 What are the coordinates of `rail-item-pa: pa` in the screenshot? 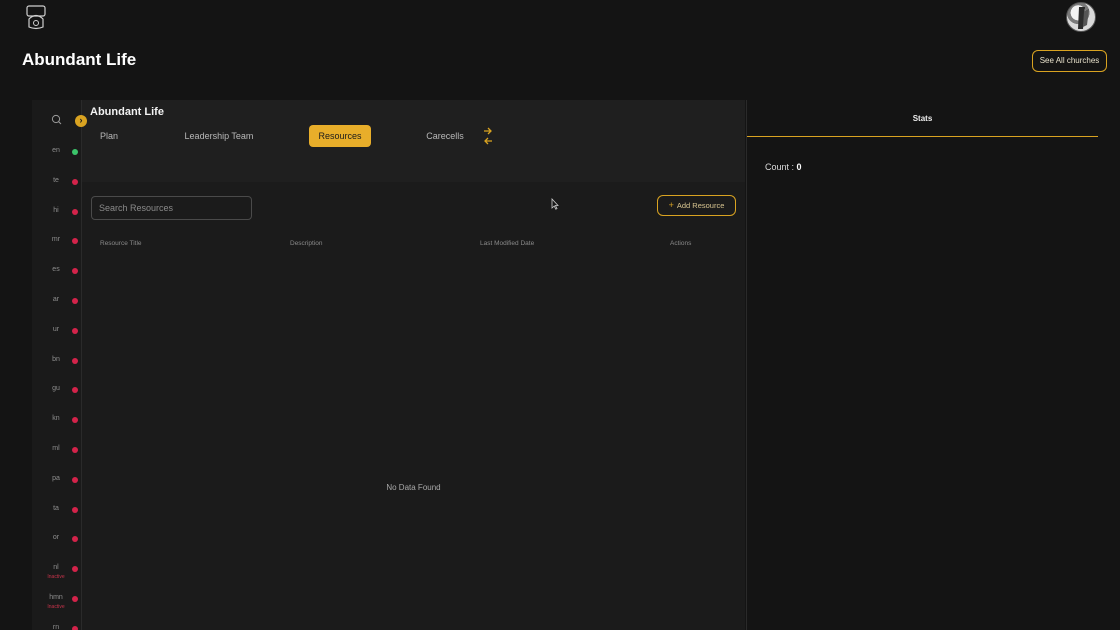 It's located at (57, 480).